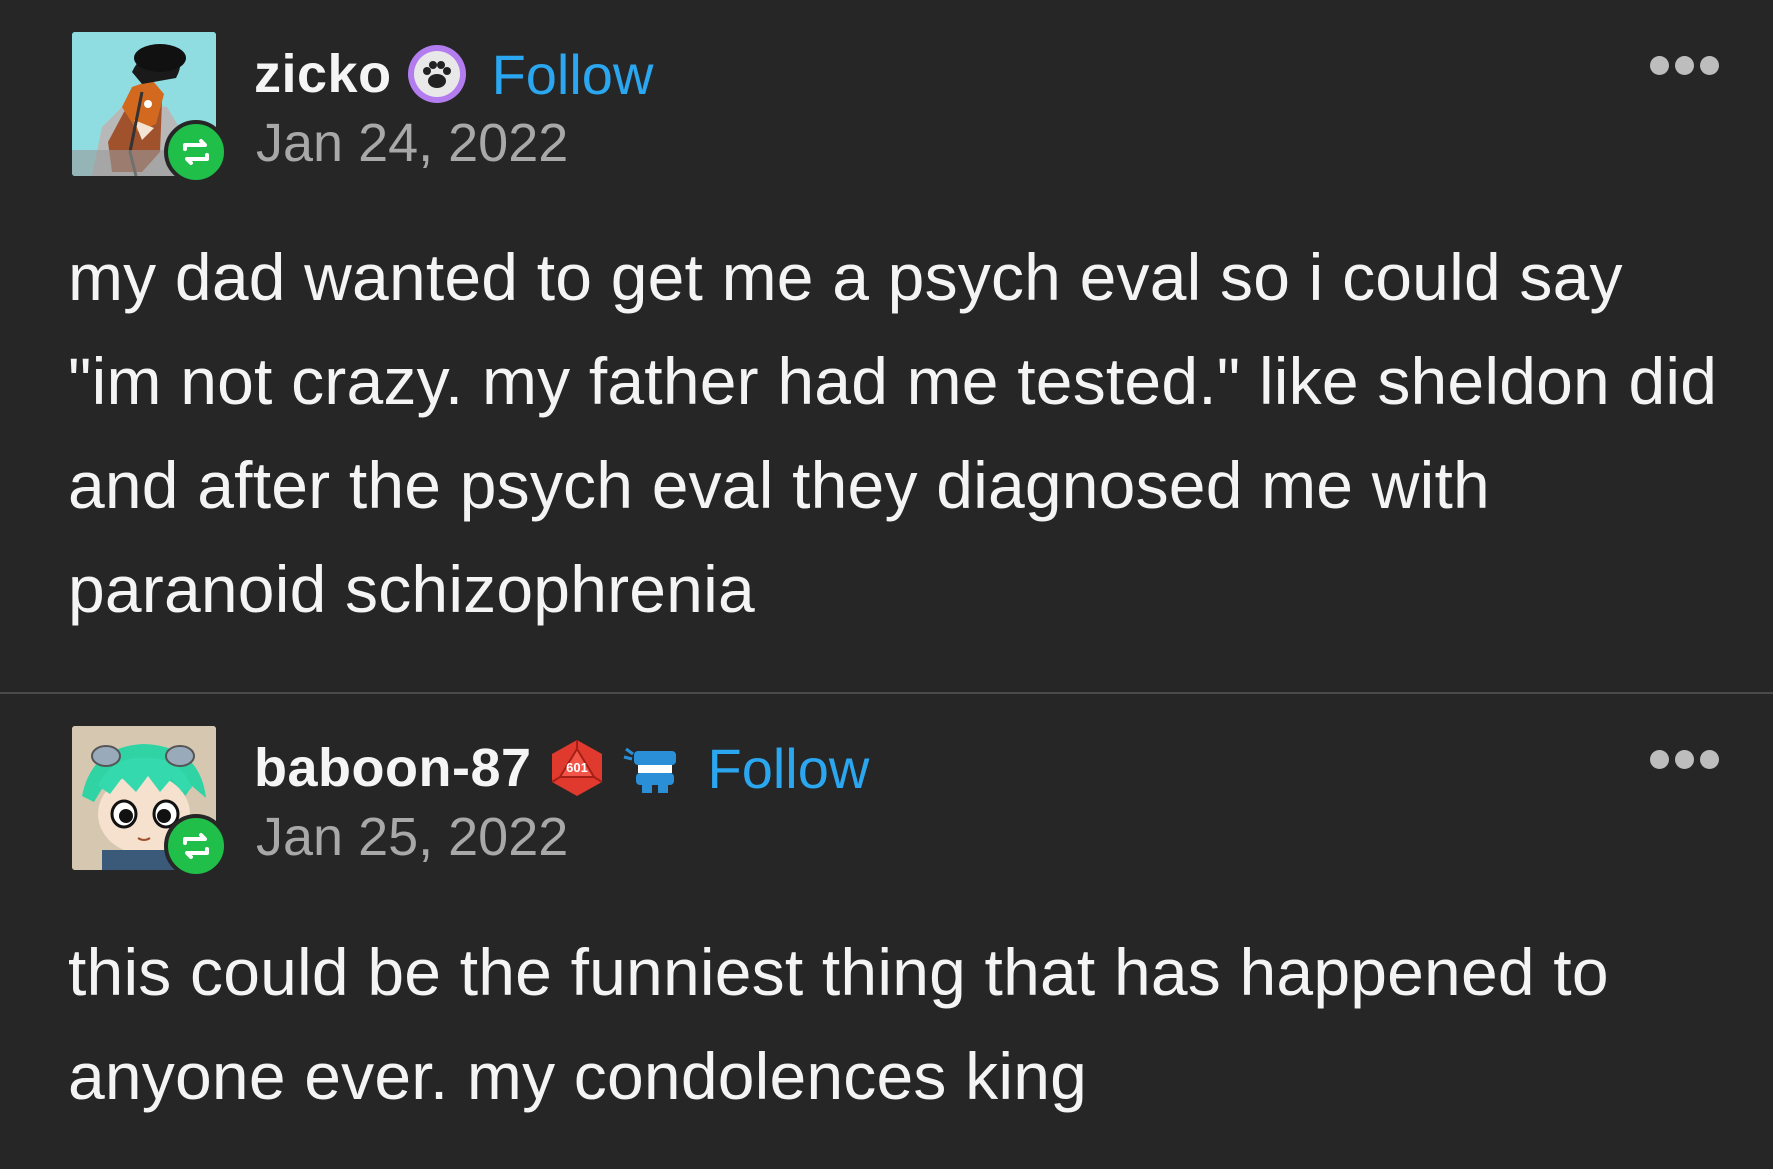 This screenshot has height=1169, width=1773. I want to click on post-header: zicko Follow, so click(453, 74).